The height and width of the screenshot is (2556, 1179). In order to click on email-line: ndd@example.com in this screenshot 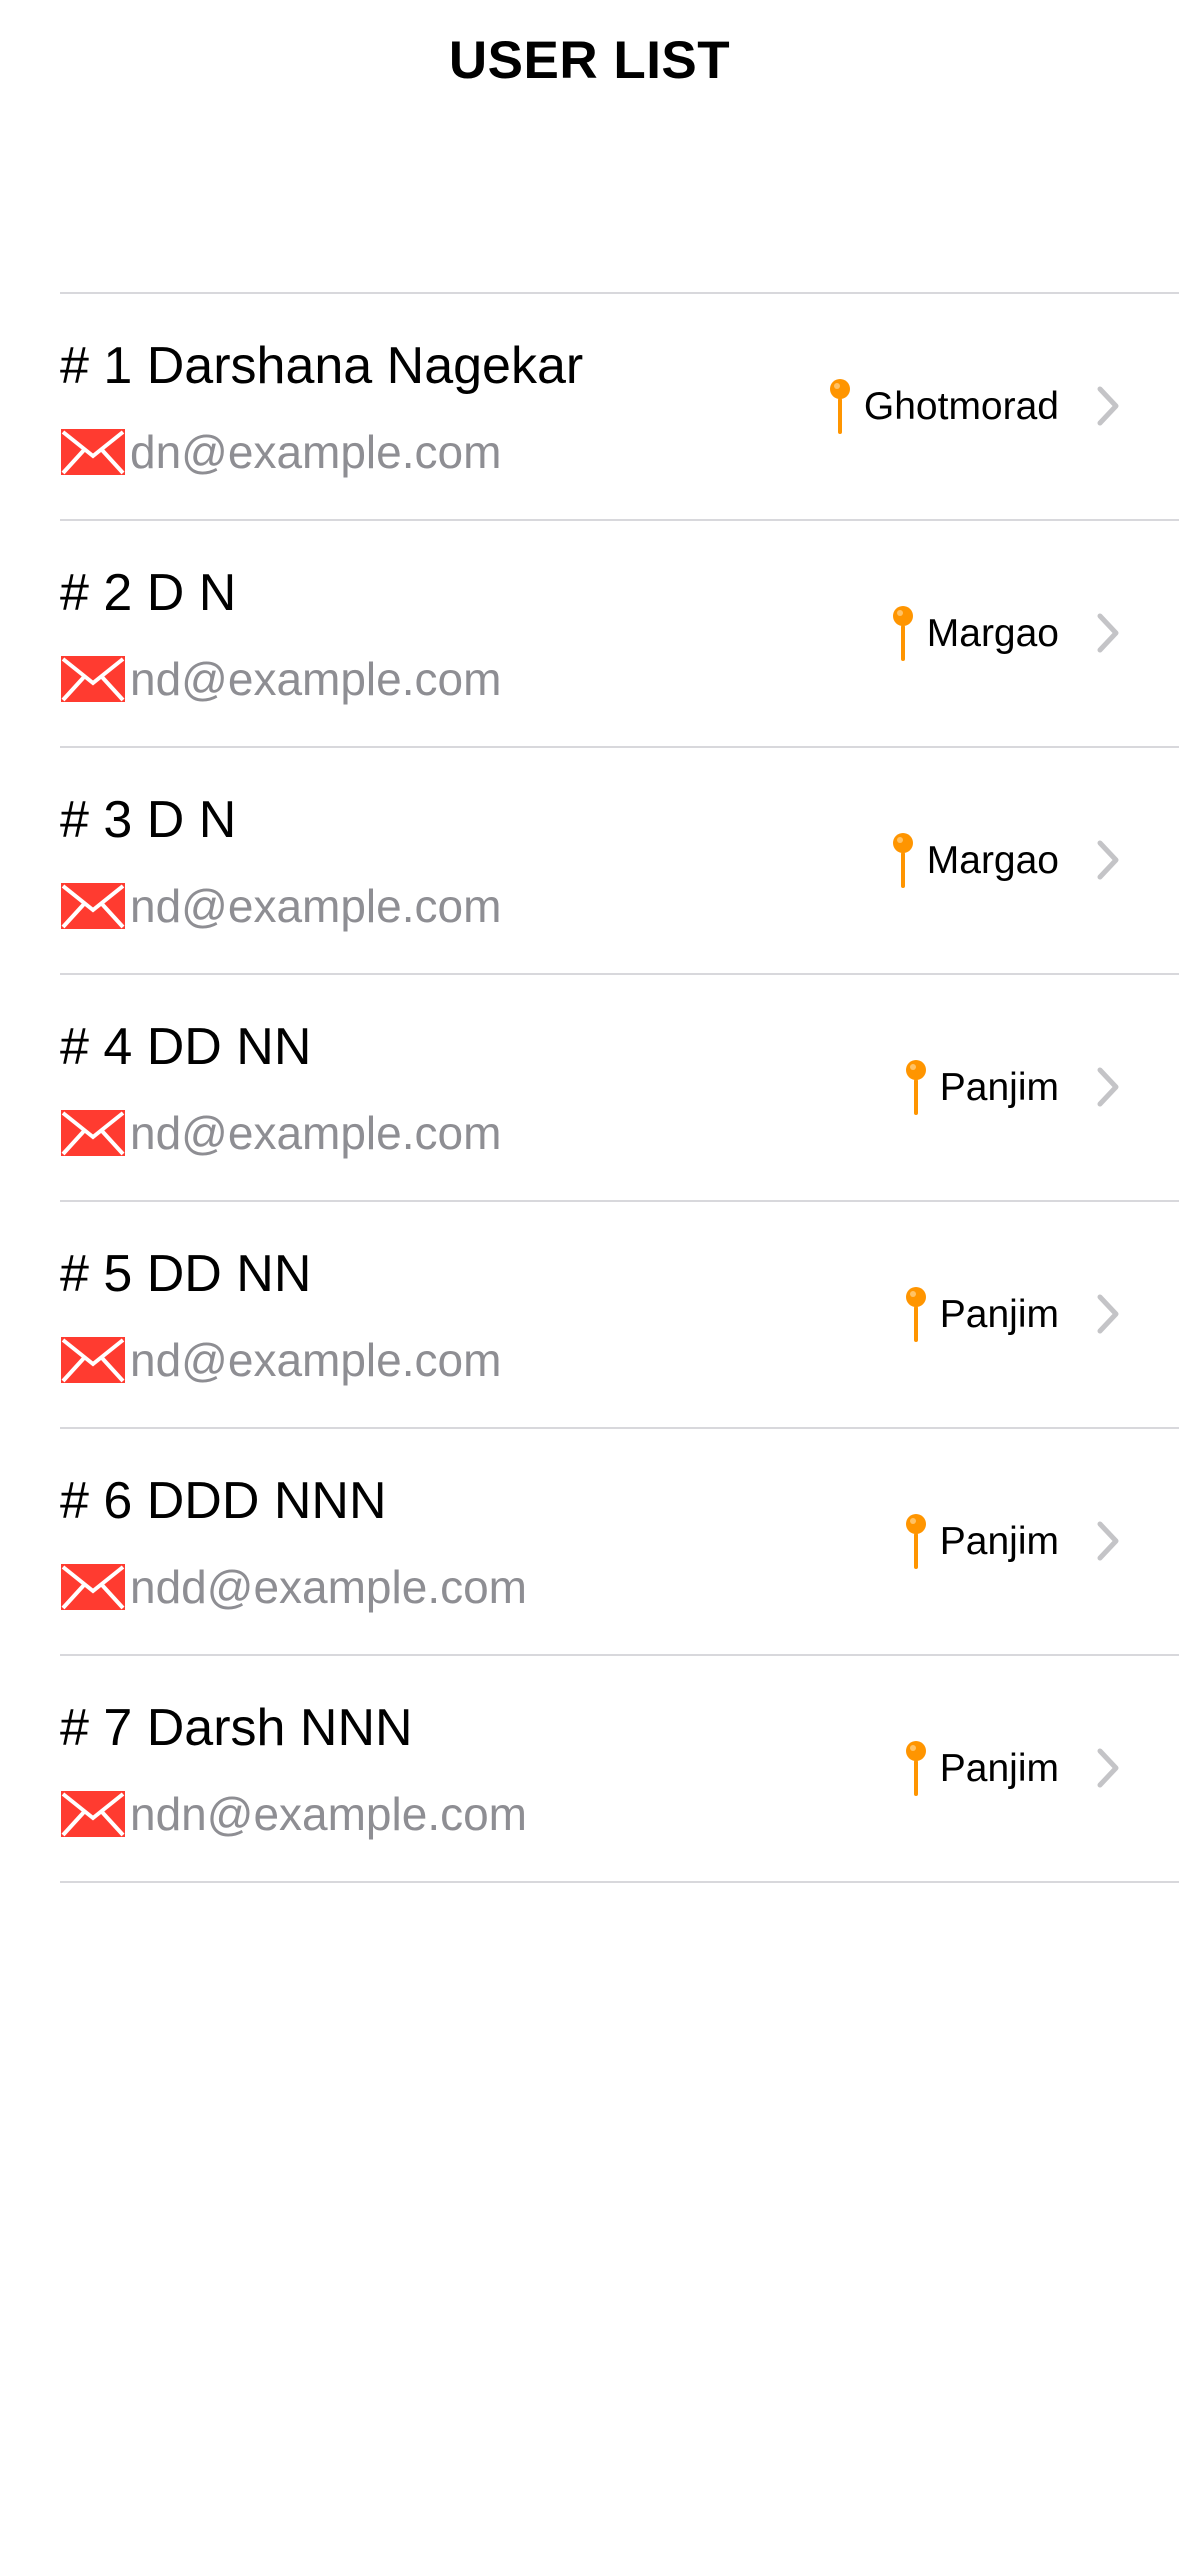, I will do `click(293, 1587)`.